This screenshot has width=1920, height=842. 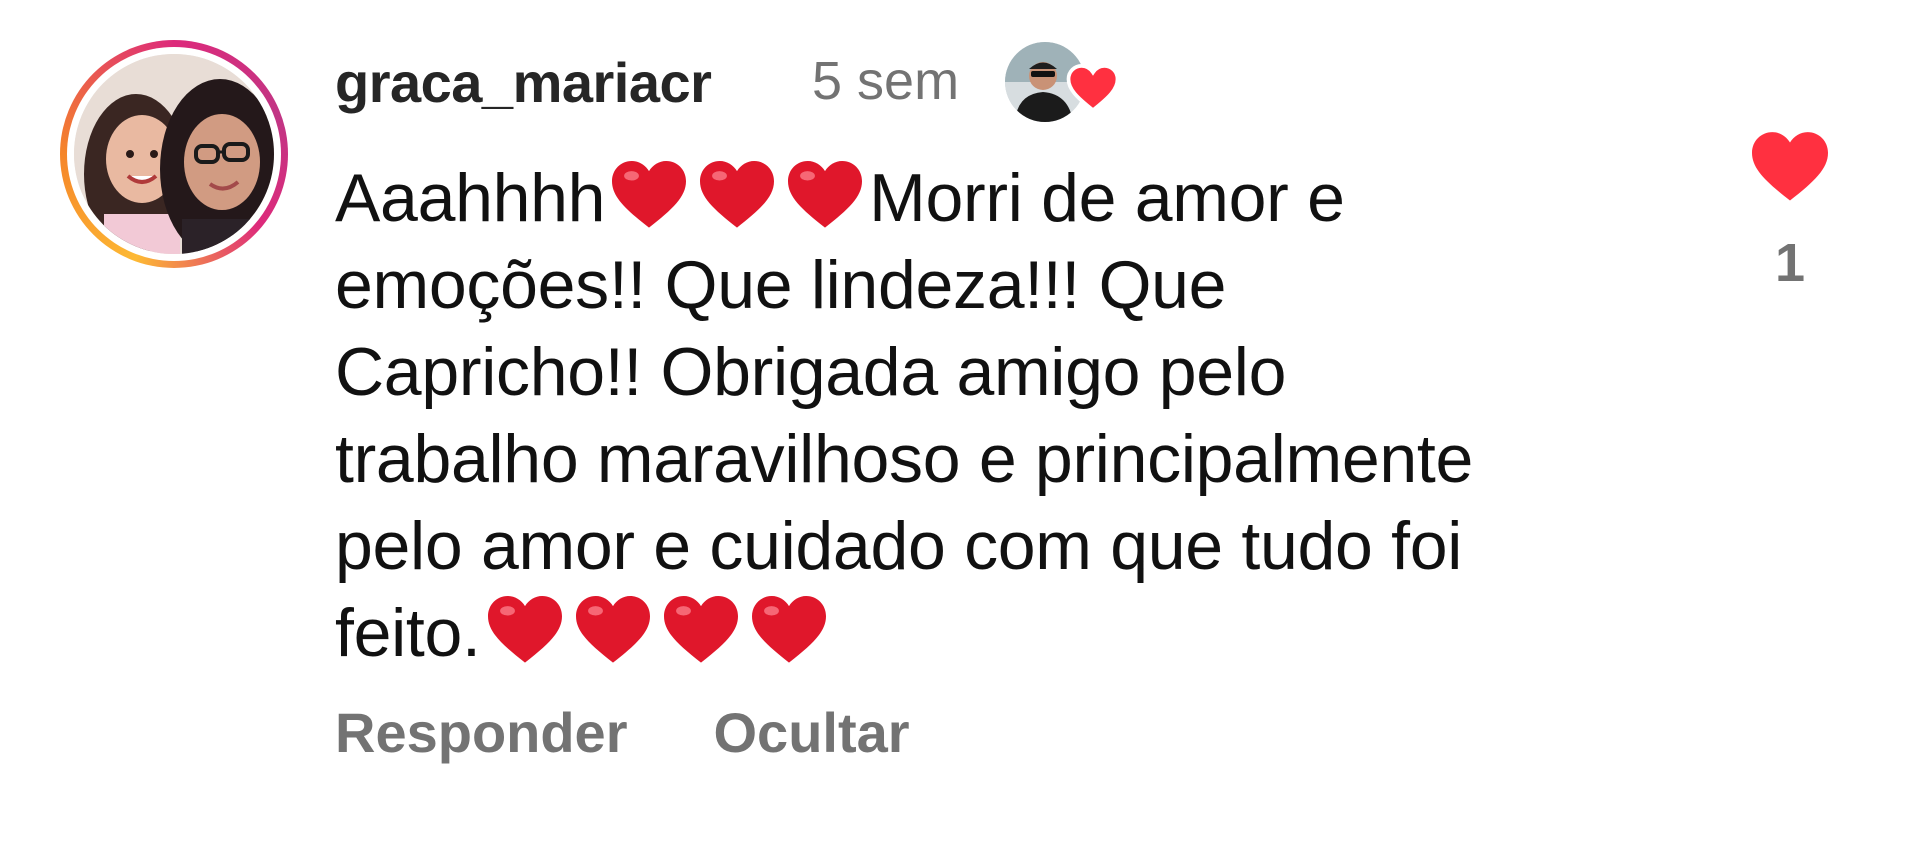 What do you see at coordinates (1065, 85) in the screenshot?
I see `creator-liked-indicator` at bounding box center [1065, 85].